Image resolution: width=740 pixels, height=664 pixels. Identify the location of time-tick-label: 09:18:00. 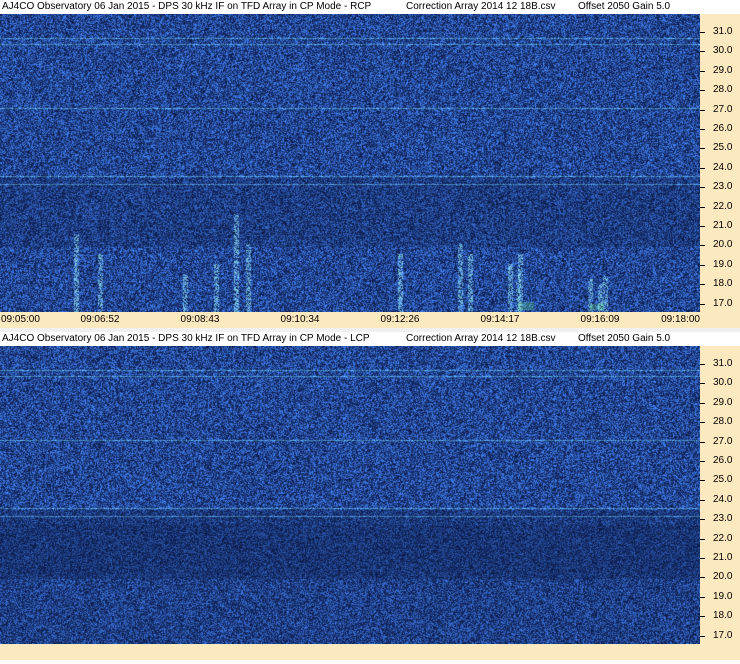
(680, 319).